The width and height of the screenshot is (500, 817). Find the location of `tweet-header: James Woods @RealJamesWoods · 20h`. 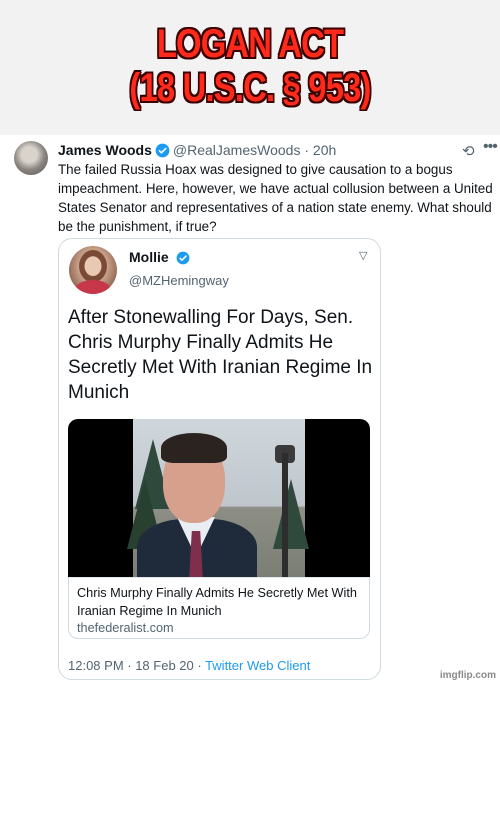

tweet-header: James Woods @RealJamesWoods · 20h is located at coordinates (197, 150).